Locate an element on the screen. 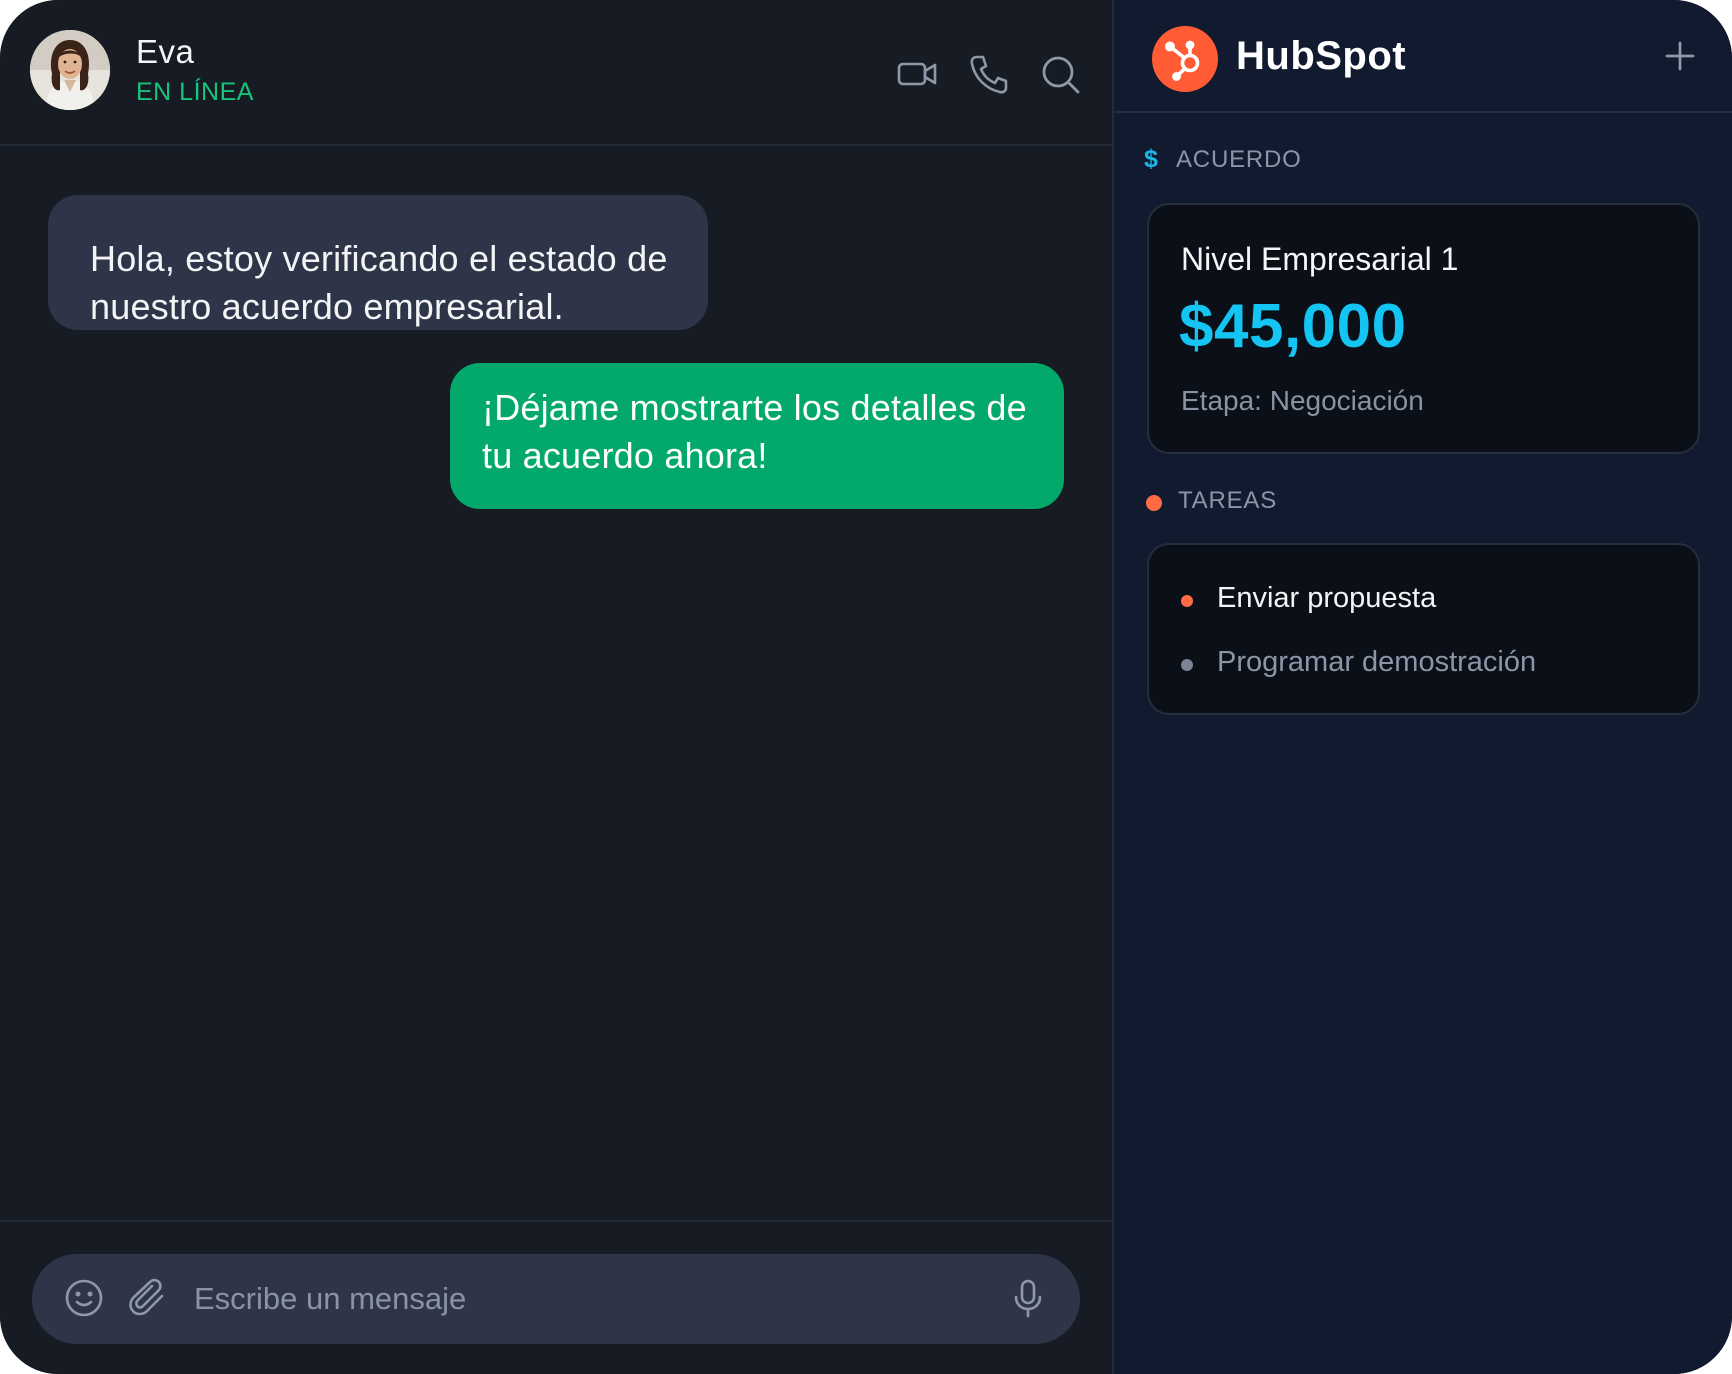  online-status: EN LÍNEA is located at coordinates (195, 92).